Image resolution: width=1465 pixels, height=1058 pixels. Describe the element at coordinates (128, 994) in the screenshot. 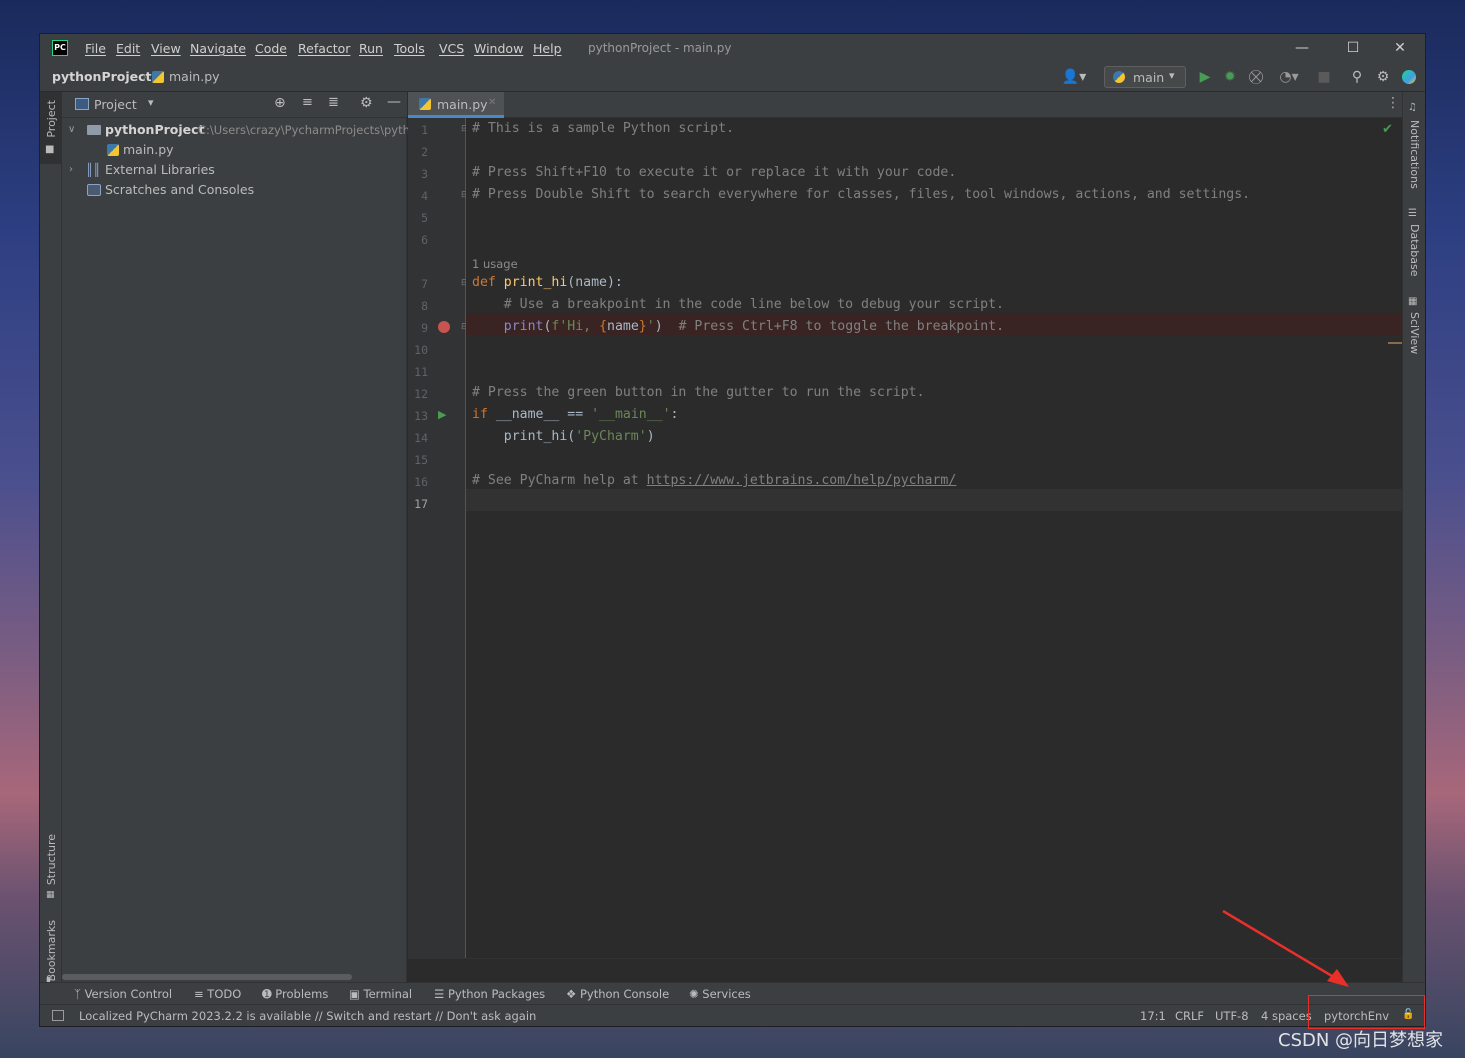

I see `tool-label: Version Control` at that location.